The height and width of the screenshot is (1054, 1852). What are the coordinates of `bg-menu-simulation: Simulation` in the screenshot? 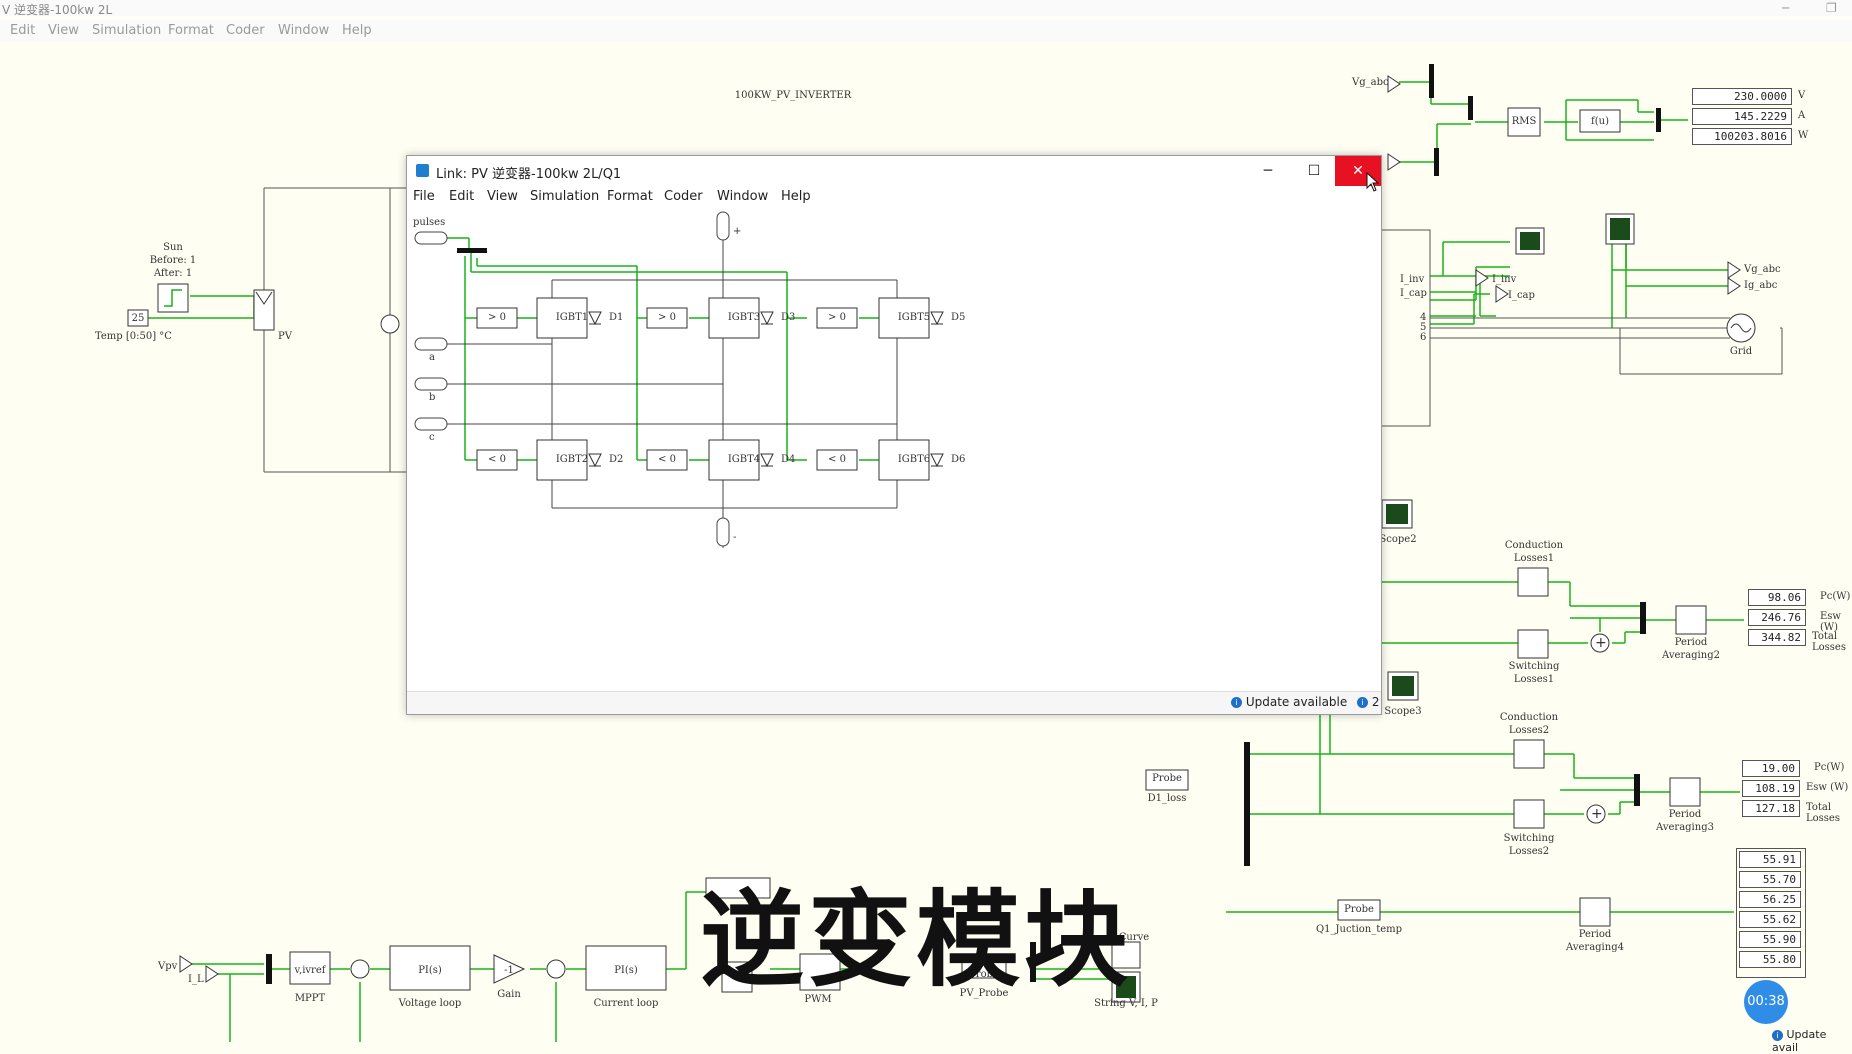 It's located at (126, 30).